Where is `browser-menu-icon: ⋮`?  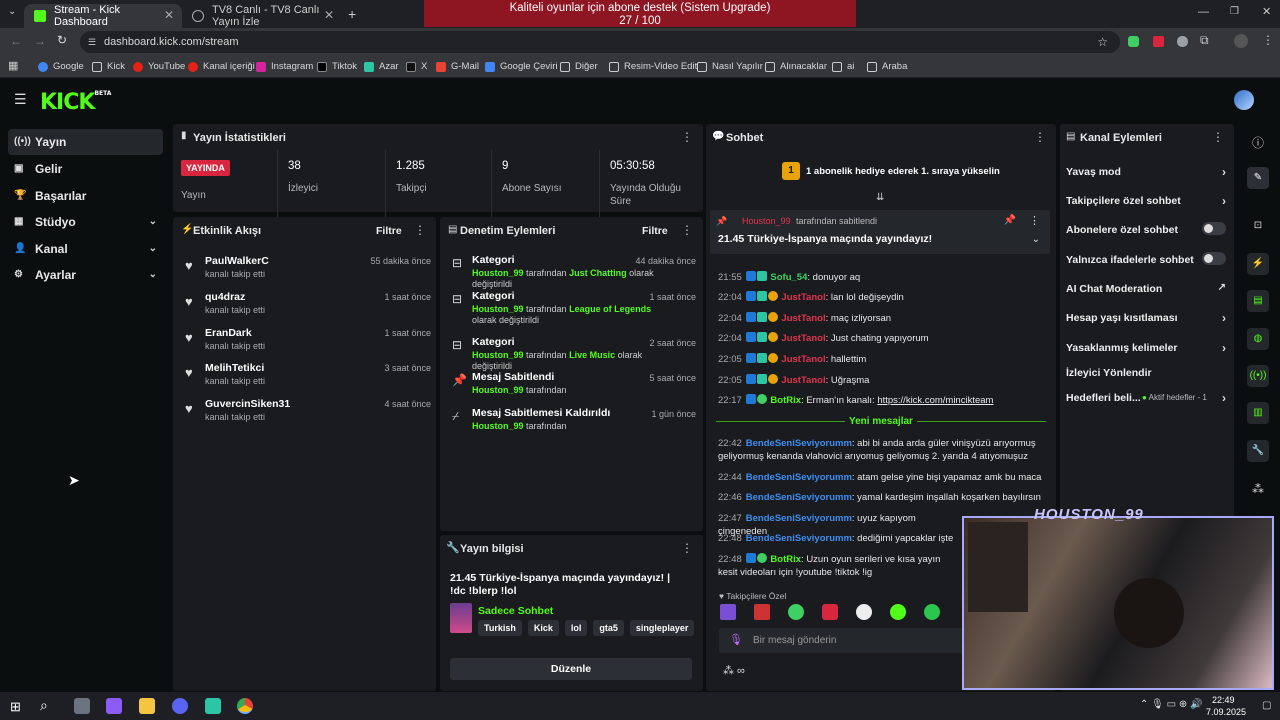
browser-menu-icon: ⋮ is located at coordinates (1268, 40).